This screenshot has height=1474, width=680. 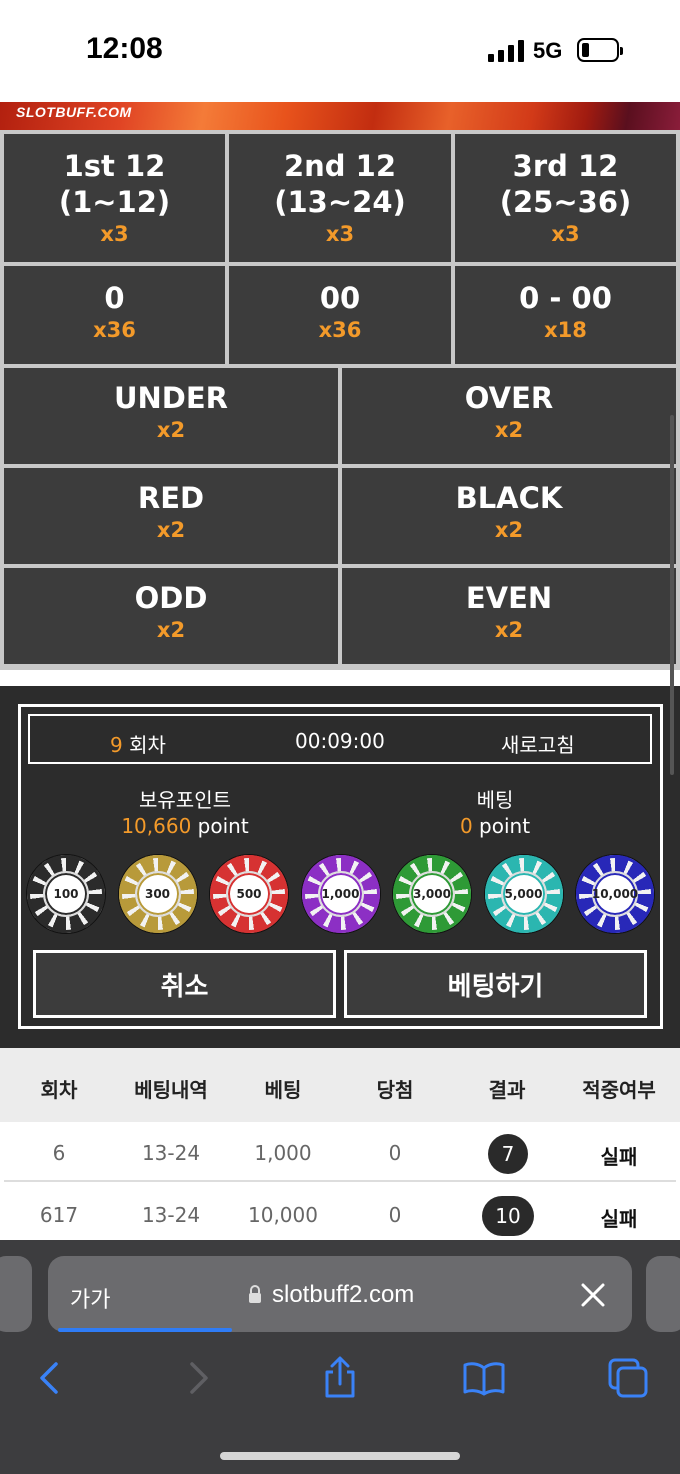 What do you see at coordinates (171, 1215) in the screenshot?
I see `cell-detail: 13-24` at bounding box center [171, 1215].